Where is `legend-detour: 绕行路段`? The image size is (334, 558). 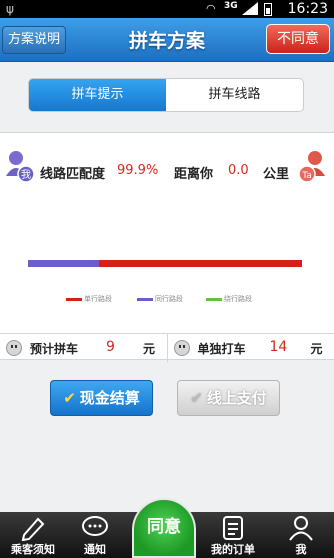
legend-detour: 绕行路段 is located at coordinates (229, 299).